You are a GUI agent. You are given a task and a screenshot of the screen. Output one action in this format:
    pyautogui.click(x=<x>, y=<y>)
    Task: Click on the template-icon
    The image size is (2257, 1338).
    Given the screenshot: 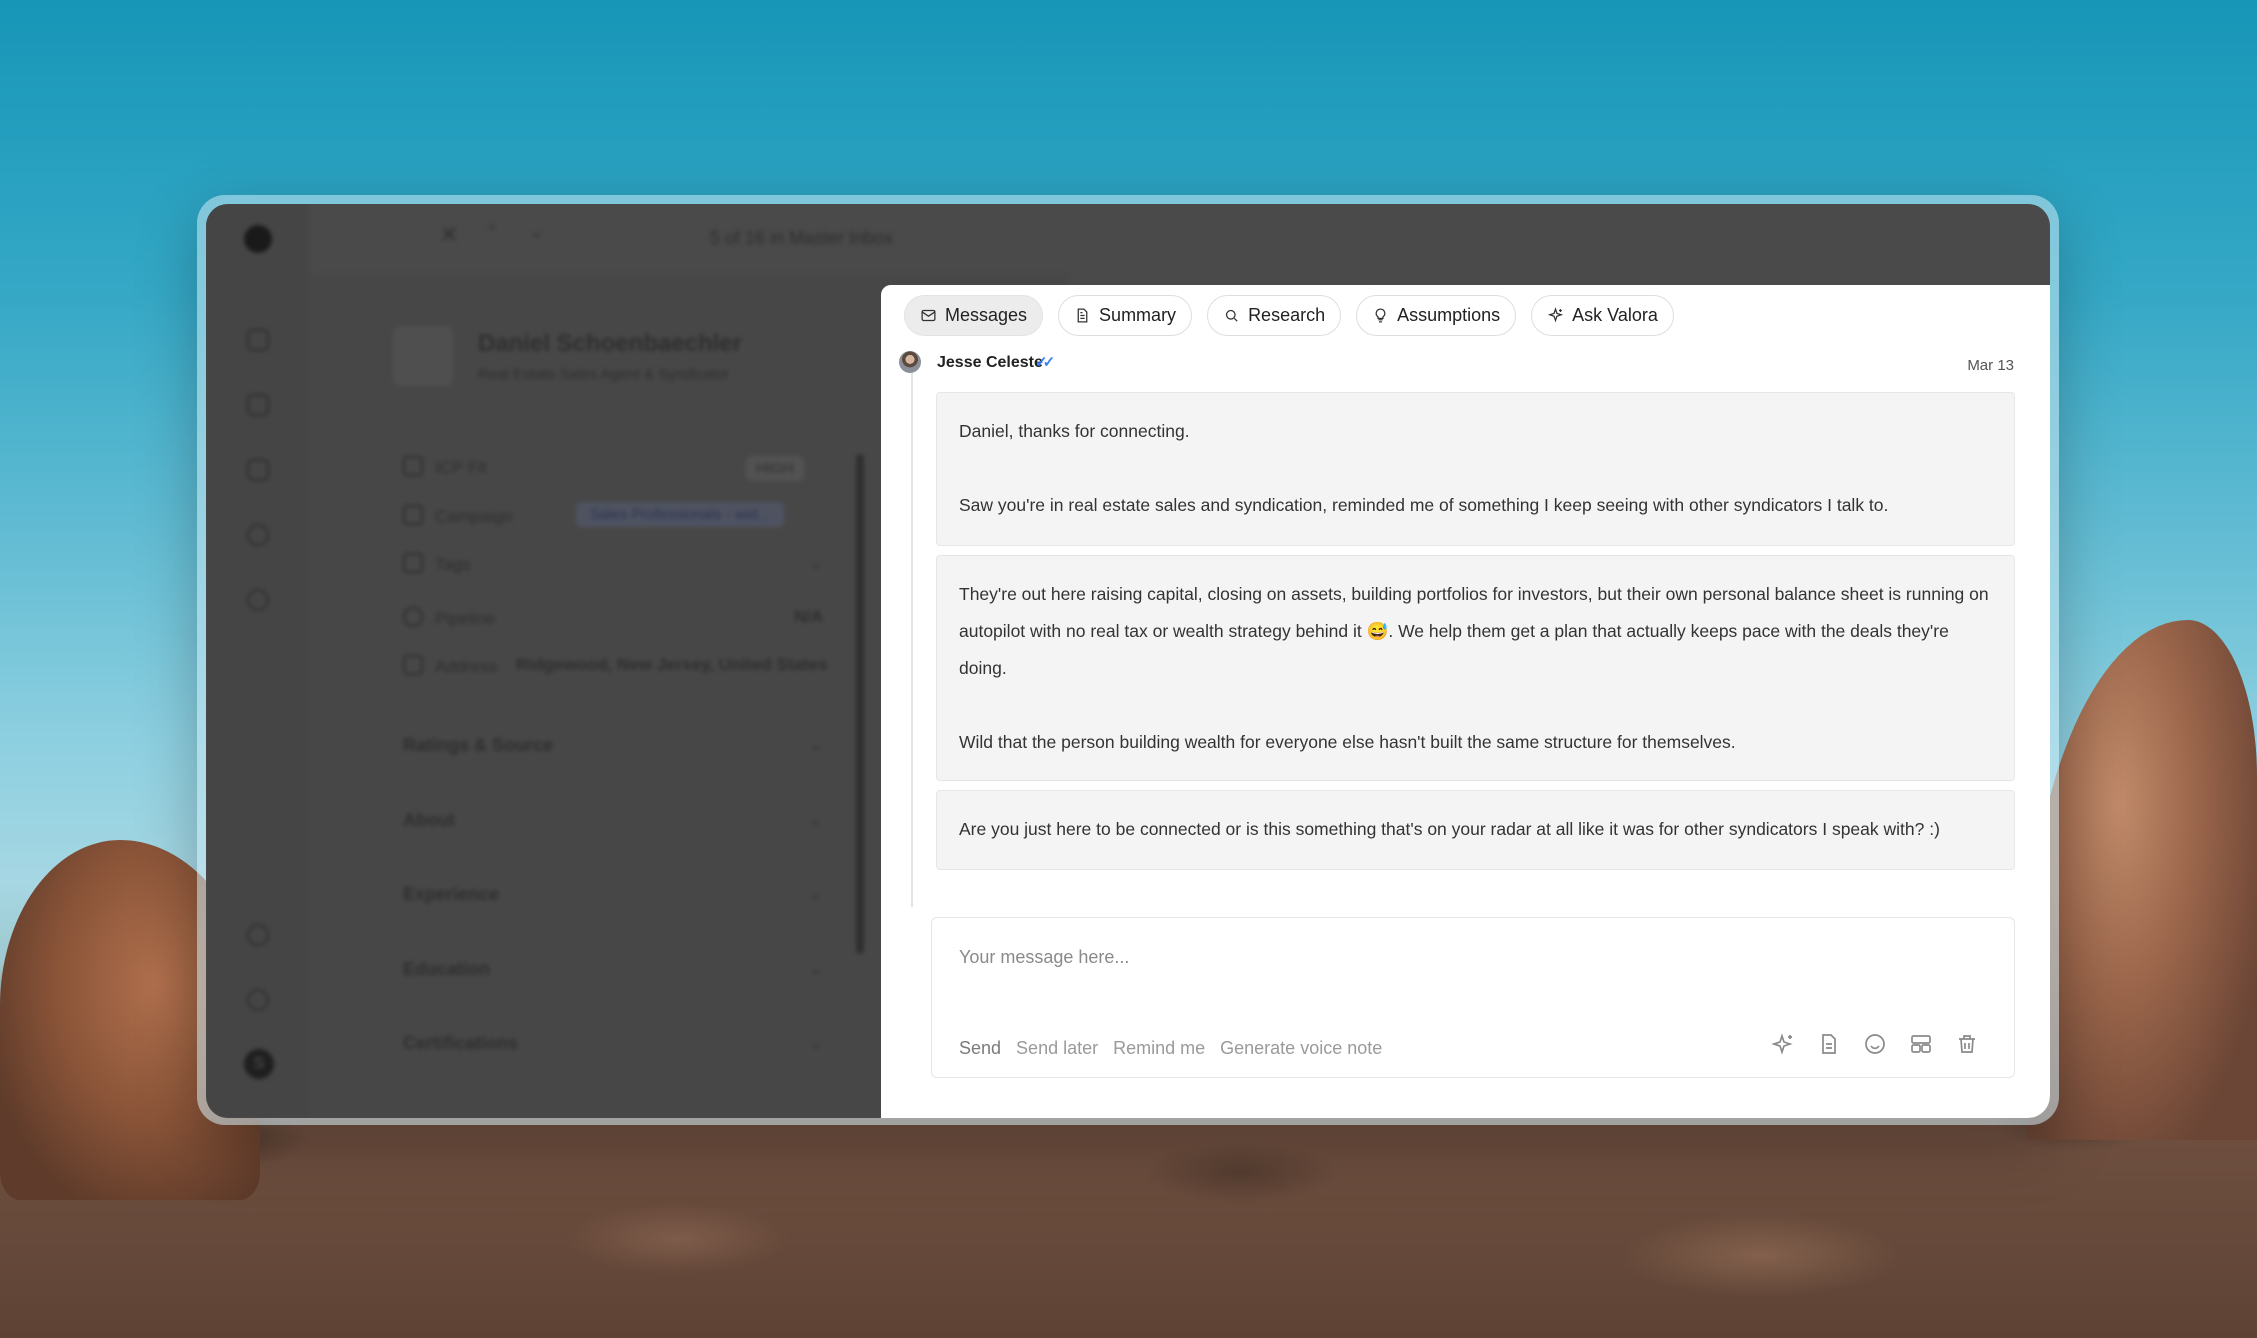 What is the action you would take?
    pyautogui.click(x=1829, y=1044)
    